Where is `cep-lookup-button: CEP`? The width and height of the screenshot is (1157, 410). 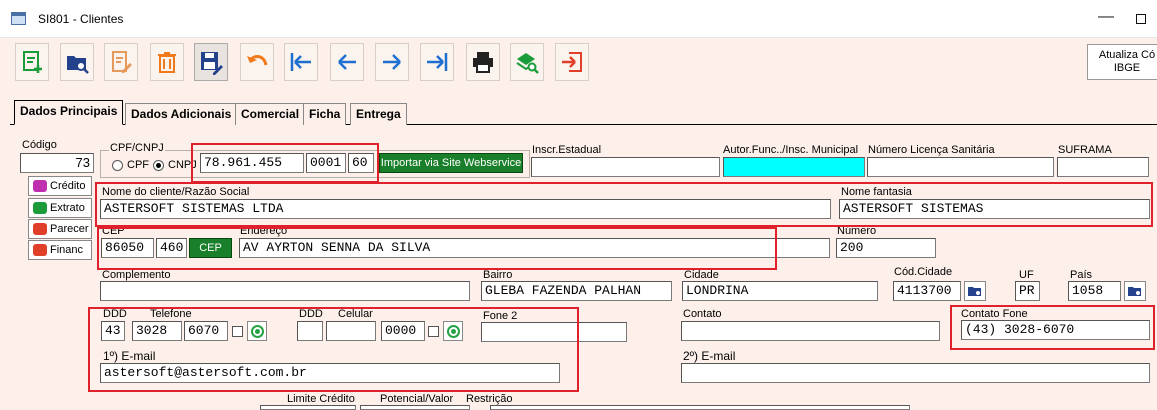 cep-lookup-button: CEP is located at coordinates (210, 248).